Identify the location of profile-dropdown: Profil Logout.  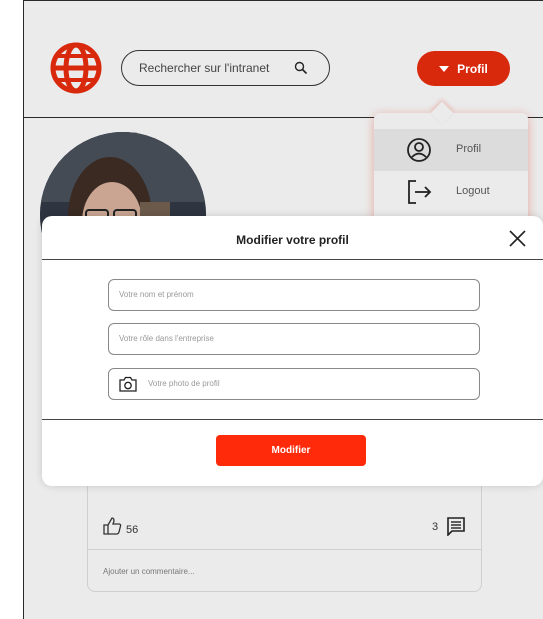
(451, 162).